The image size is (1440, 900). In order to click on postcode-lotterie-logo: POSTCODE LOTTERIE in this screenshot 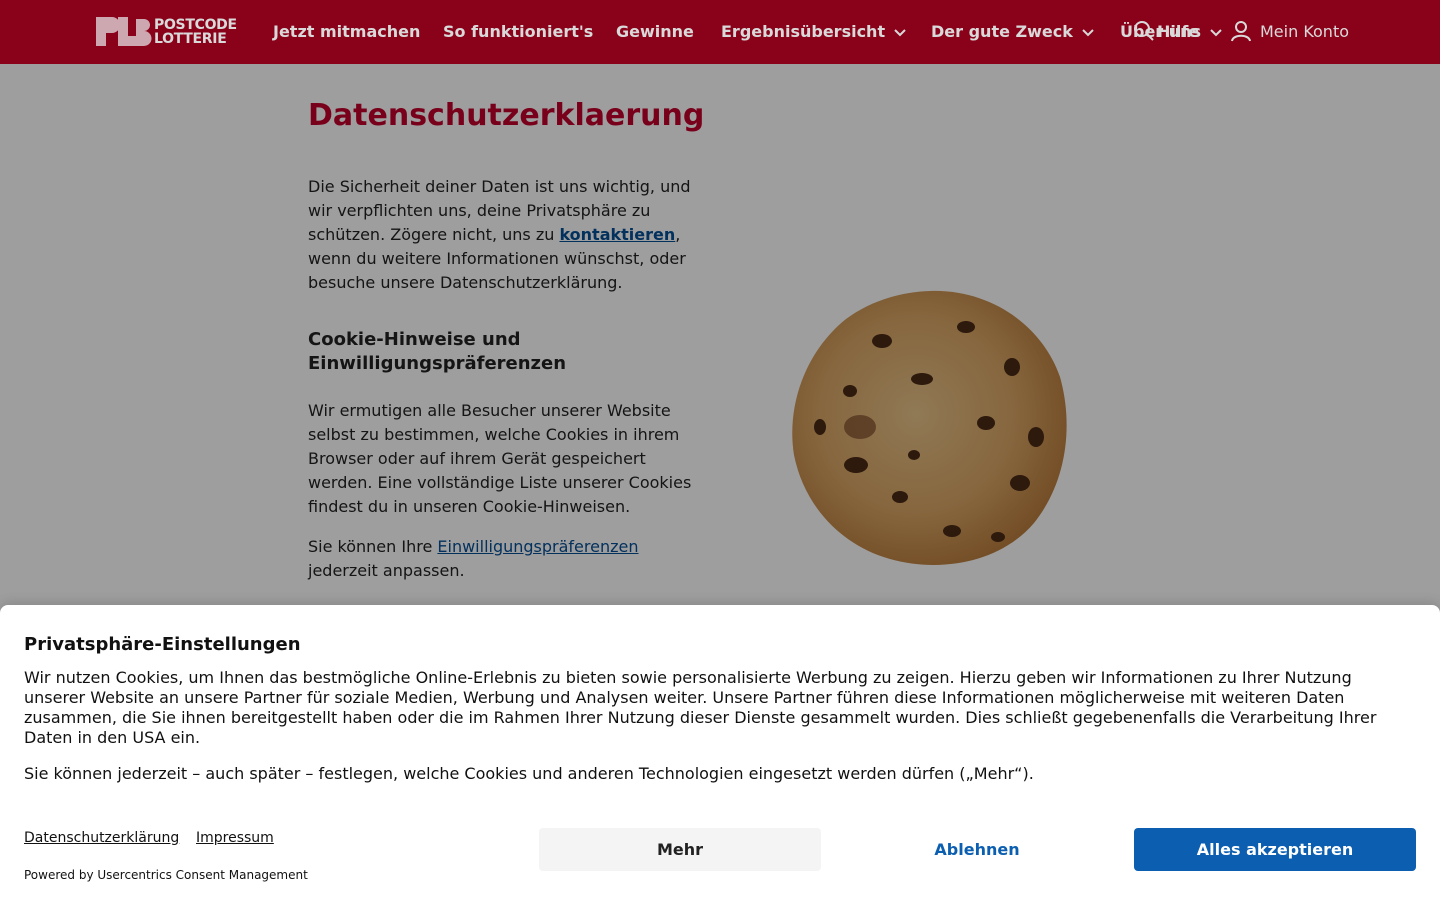, I will do `click(166, 31)`.